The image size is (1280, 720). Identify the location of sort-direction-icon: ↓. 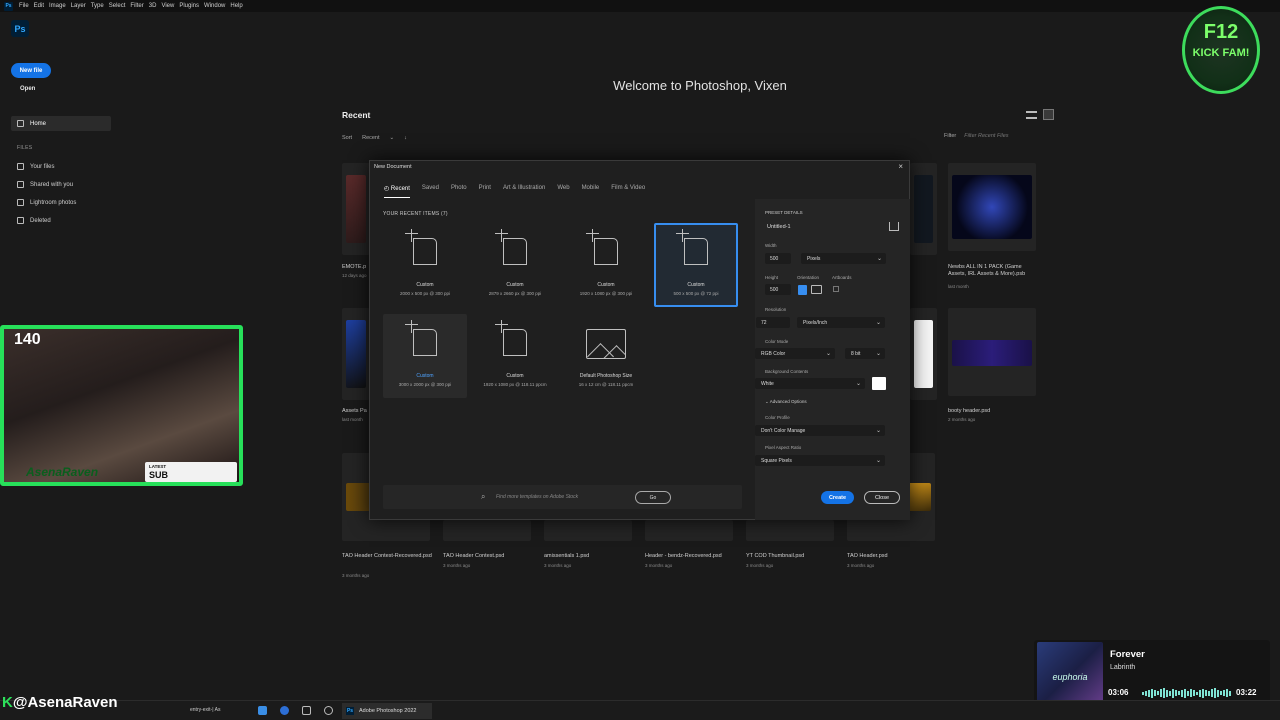
(405, 138).